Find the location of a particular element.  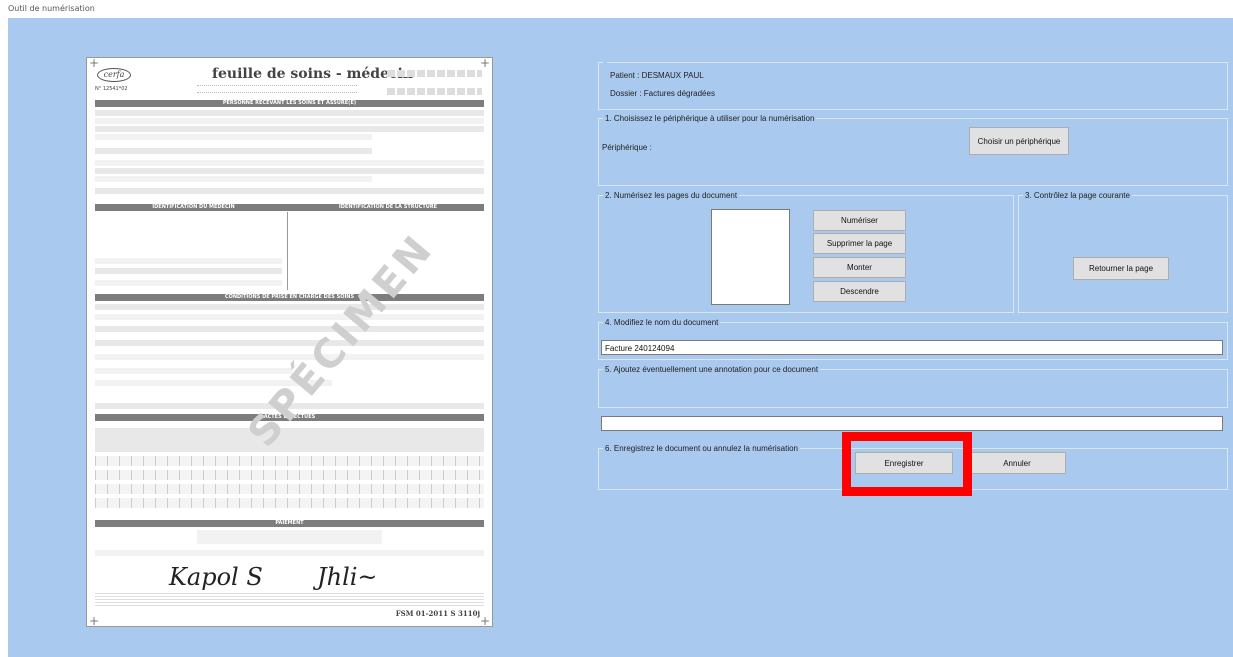

page-thumbnail-list is located at coordinates (750, 257).